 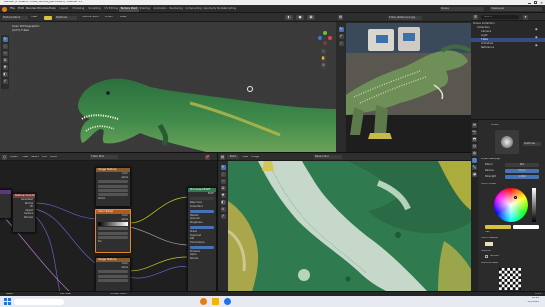 What do you see at coordinates (500, 17) in the screenshot?
I see `outliner-search-input: Search` at bounding box center [500, 17].